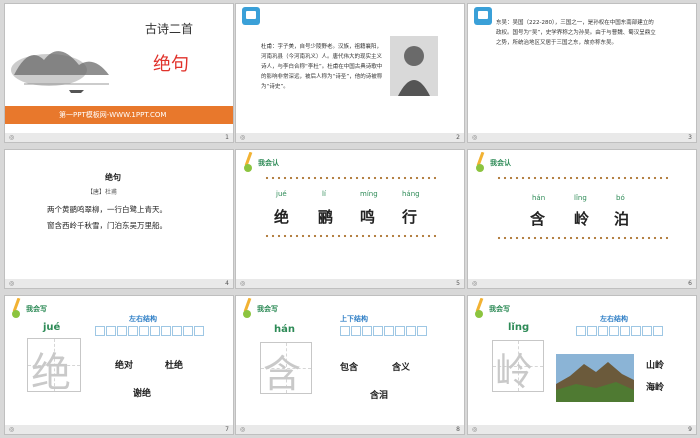  Describe the element at coordinates (282, 217) in the screenshot. I see `char-jue: 绝` at that location.